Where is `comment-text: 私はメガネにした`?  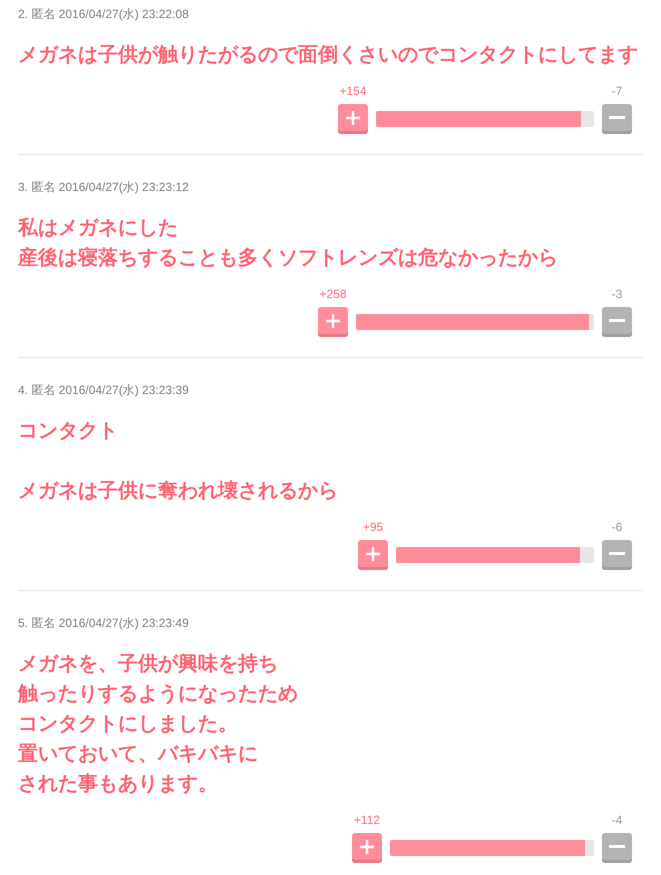
comment-text: 私はメガネにした is located at coordinates (98, 228).